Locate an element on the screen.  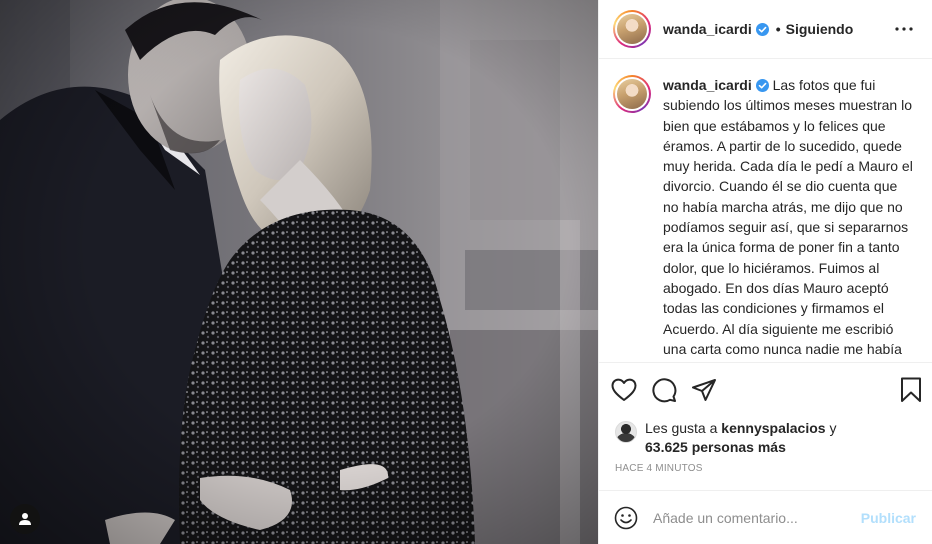
comment-button is located at coordinates (671, 390).